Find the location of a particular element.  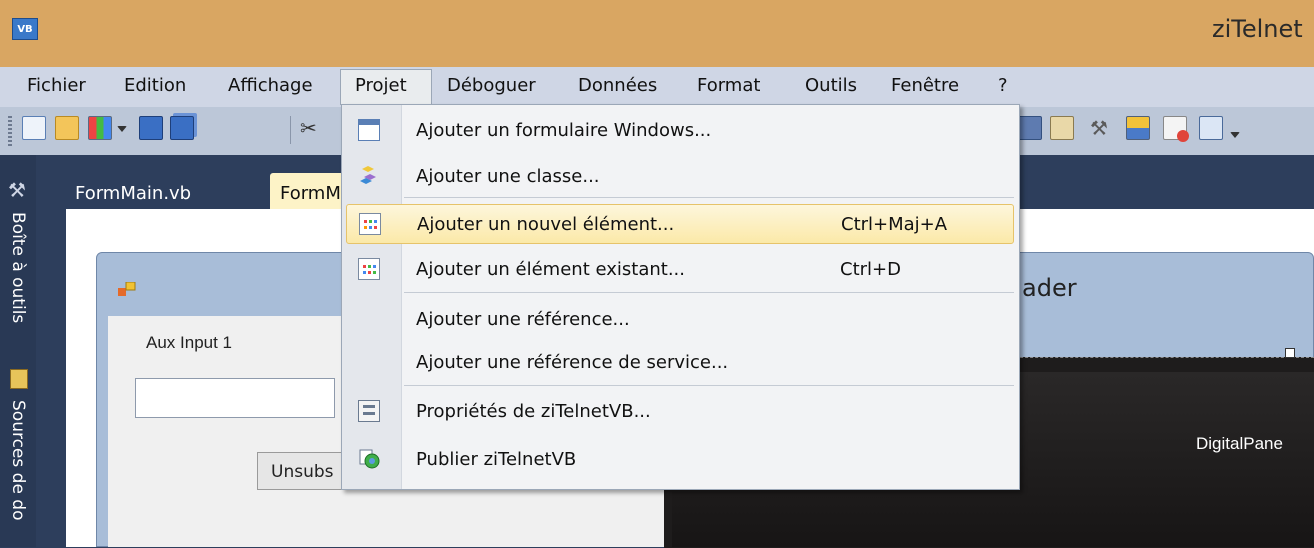

menu-help: ? is located at coordinates (1003, 85).